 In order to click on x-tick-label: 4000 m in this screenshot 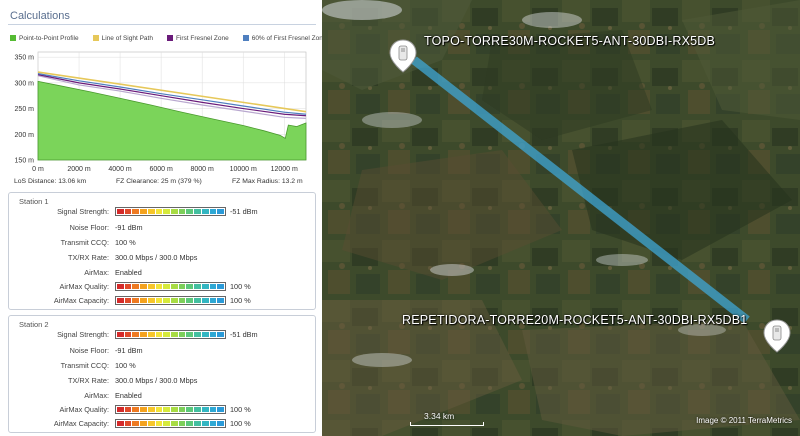, I will do `click(120, 169)`.